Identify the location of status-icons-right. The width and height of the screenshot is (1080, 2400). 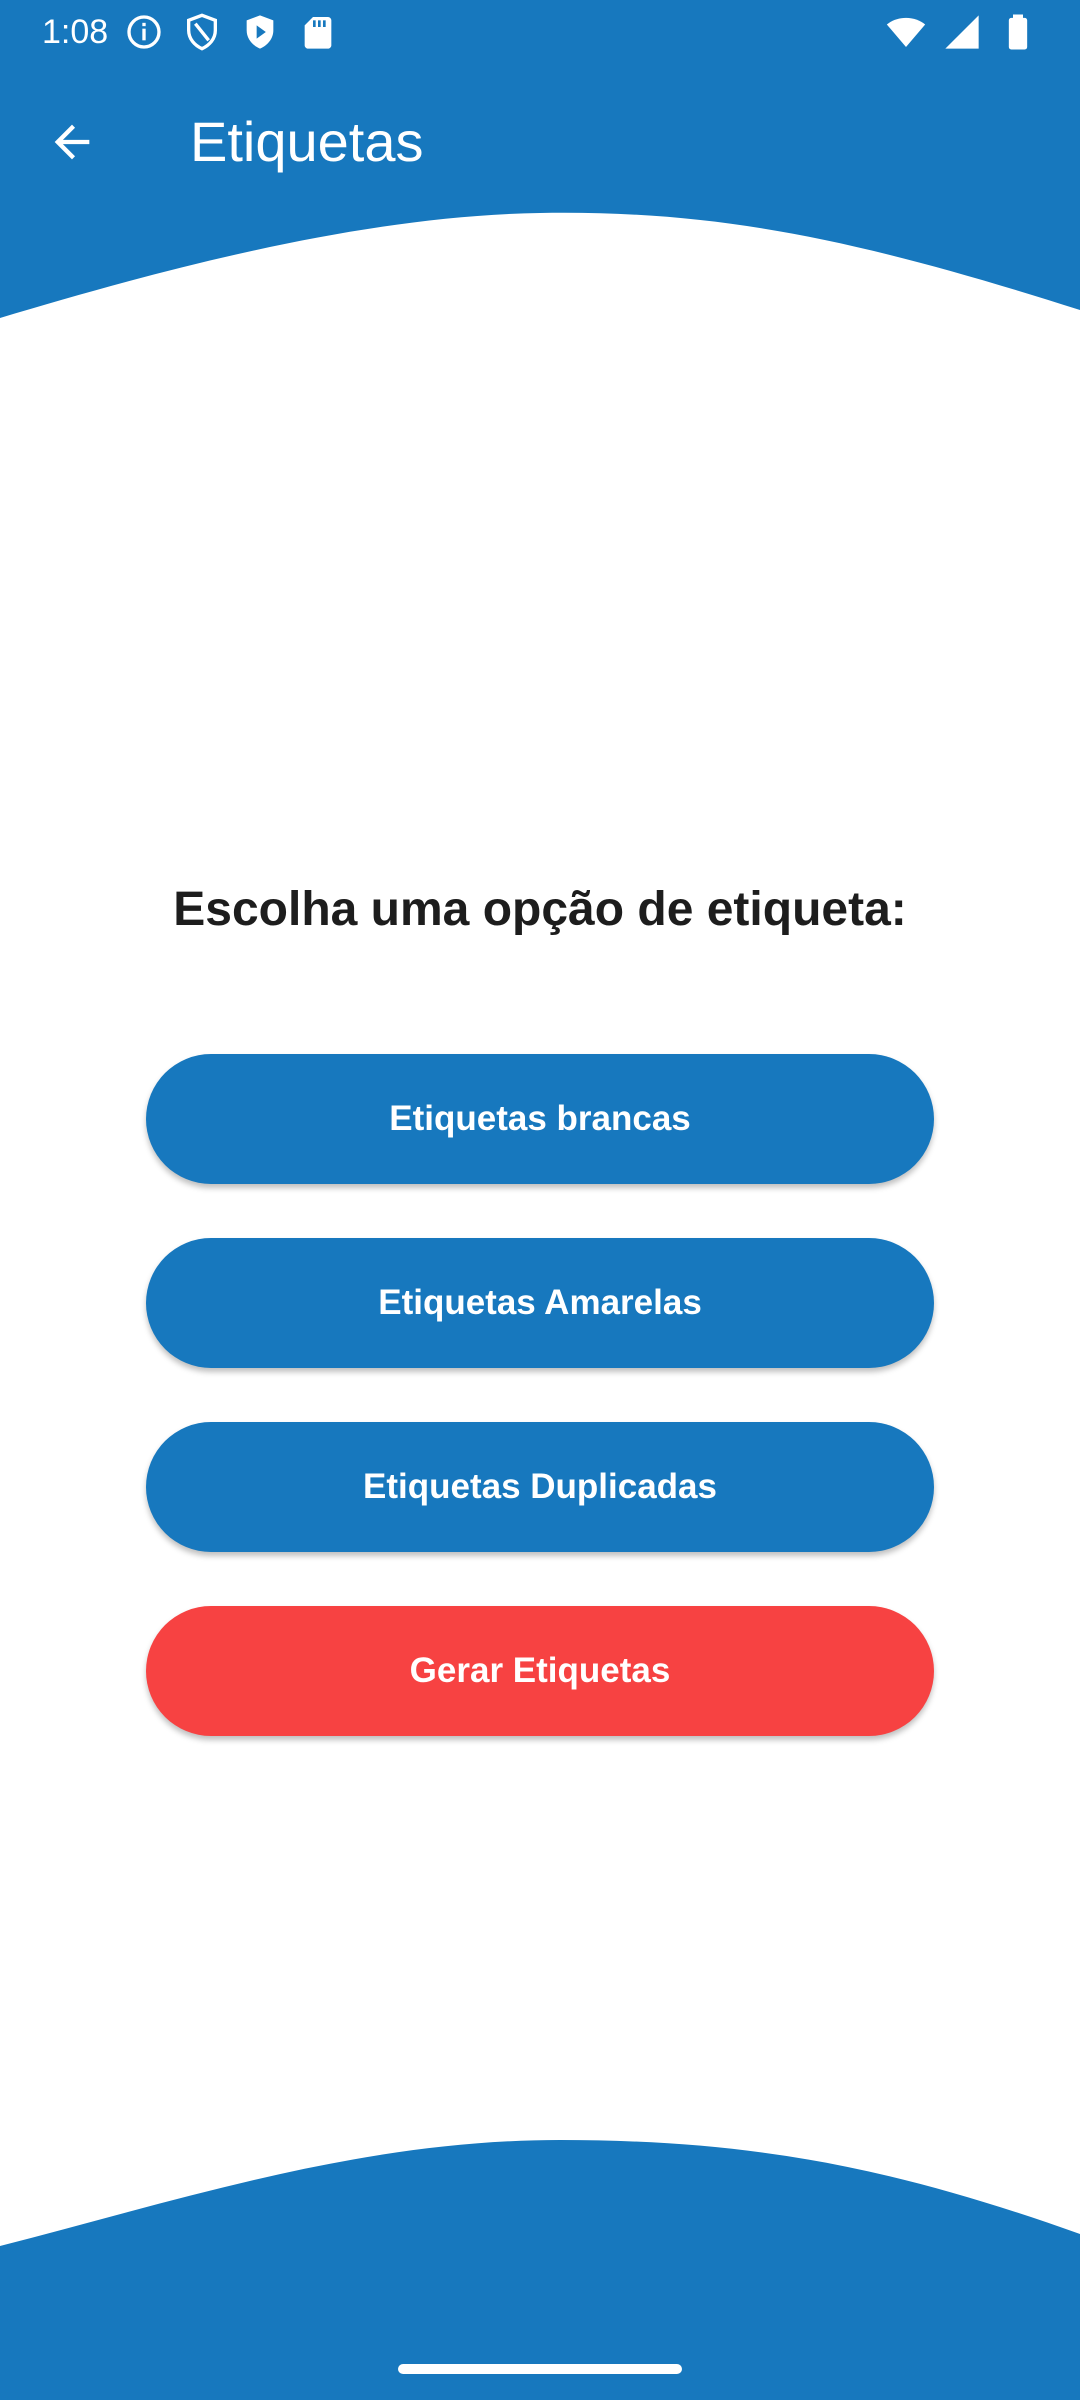
(962, 32).